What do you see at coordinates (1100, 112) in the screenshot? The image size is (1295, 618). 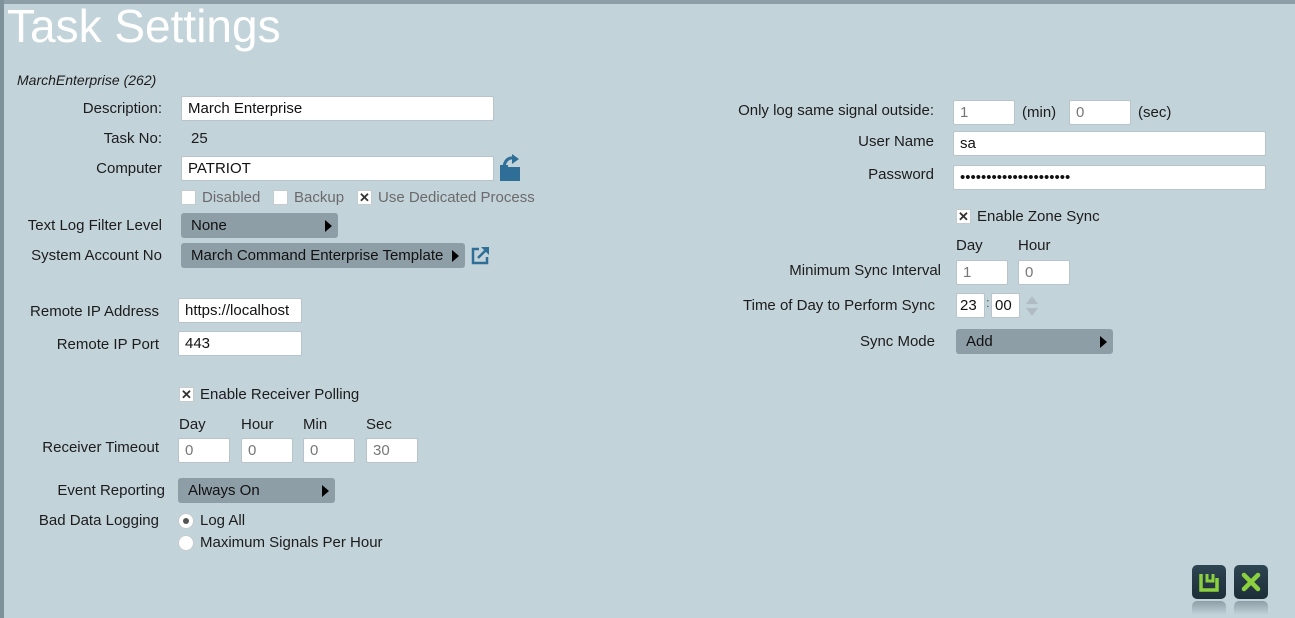 I see `only-log-sec-input` at bounding box center [1100, 112].